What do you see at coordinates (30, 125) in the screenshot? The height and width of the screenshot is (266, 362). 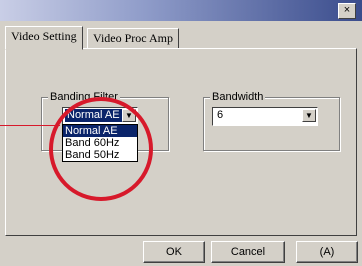 I see `annotation-pointer-line` at bounding box center [30, 125].